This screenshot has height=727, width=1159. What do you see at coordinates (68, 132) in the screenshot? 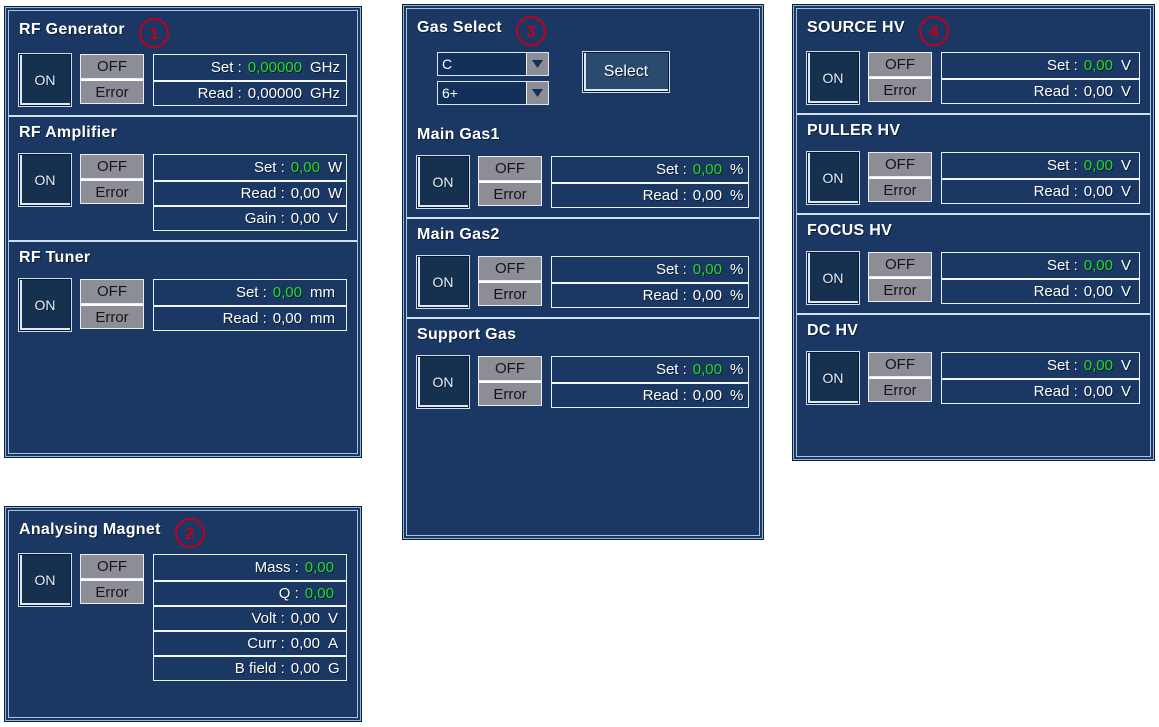
I see `section-title: RF Amplifier` at bounding box center [68, 132].